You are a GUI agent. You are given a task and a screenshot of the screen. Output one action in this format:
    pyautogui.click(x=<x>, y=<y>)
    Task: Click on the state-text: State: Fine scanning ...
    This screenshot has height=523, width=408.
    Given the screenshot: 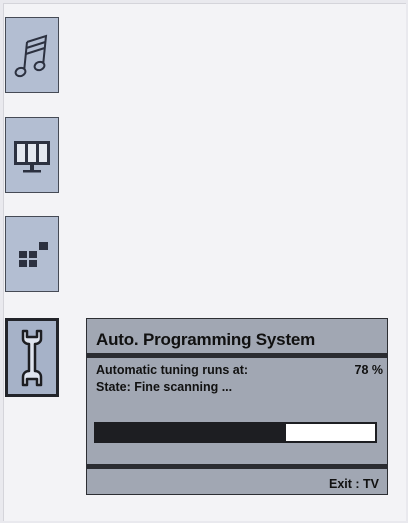 What is the action you would take?
    pyautogui.click(x=164, y=387)
    